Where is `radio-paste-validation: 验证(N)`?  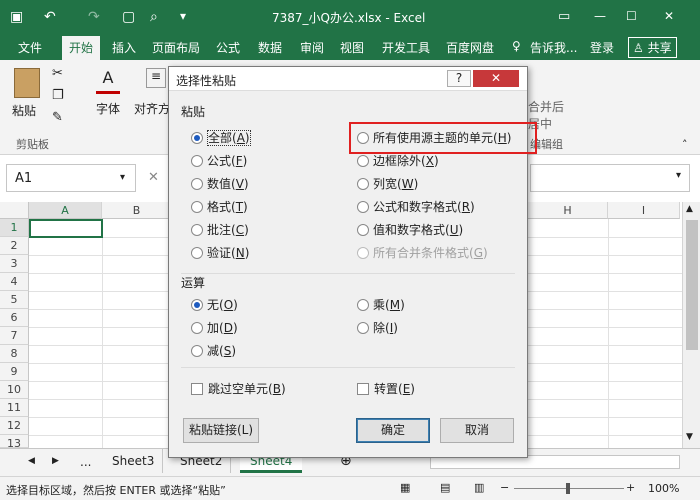
radio-paste-validation: 验证(N) is located at coordinates (220, 253).